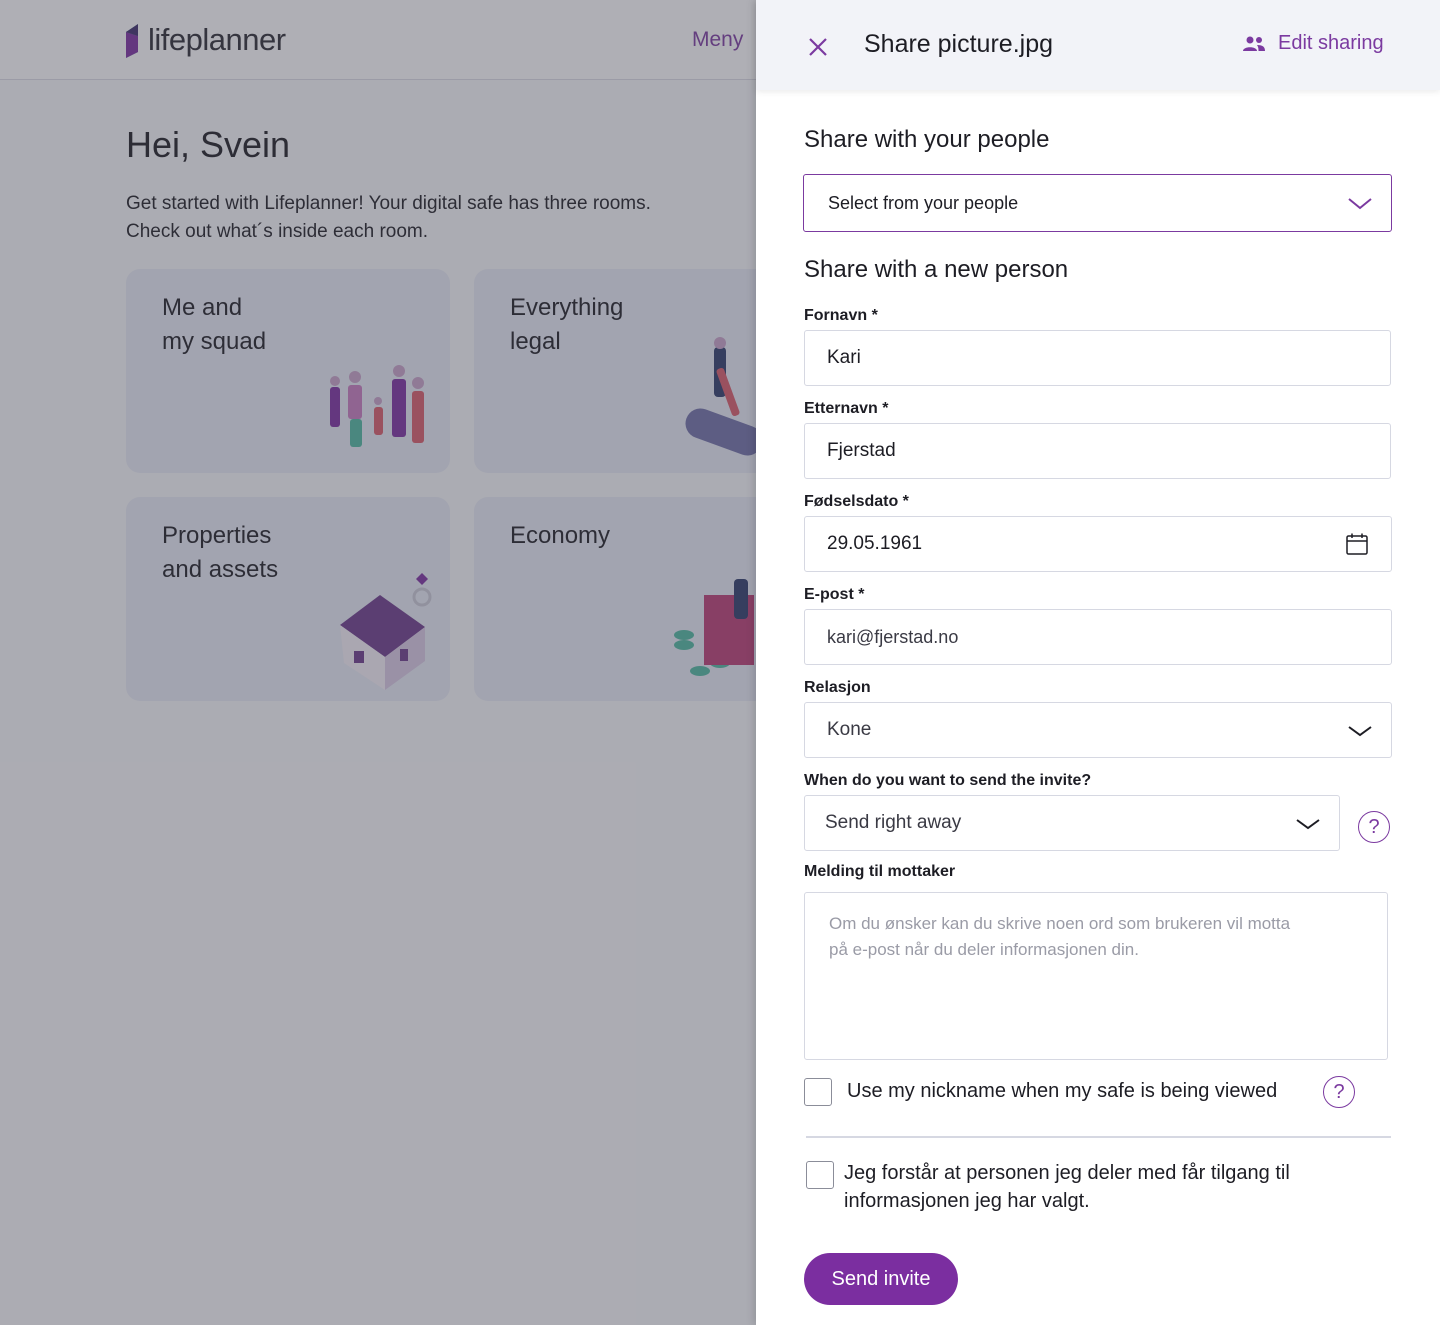  I want to click on people-select-value: Select from your people, so click(923, 202).